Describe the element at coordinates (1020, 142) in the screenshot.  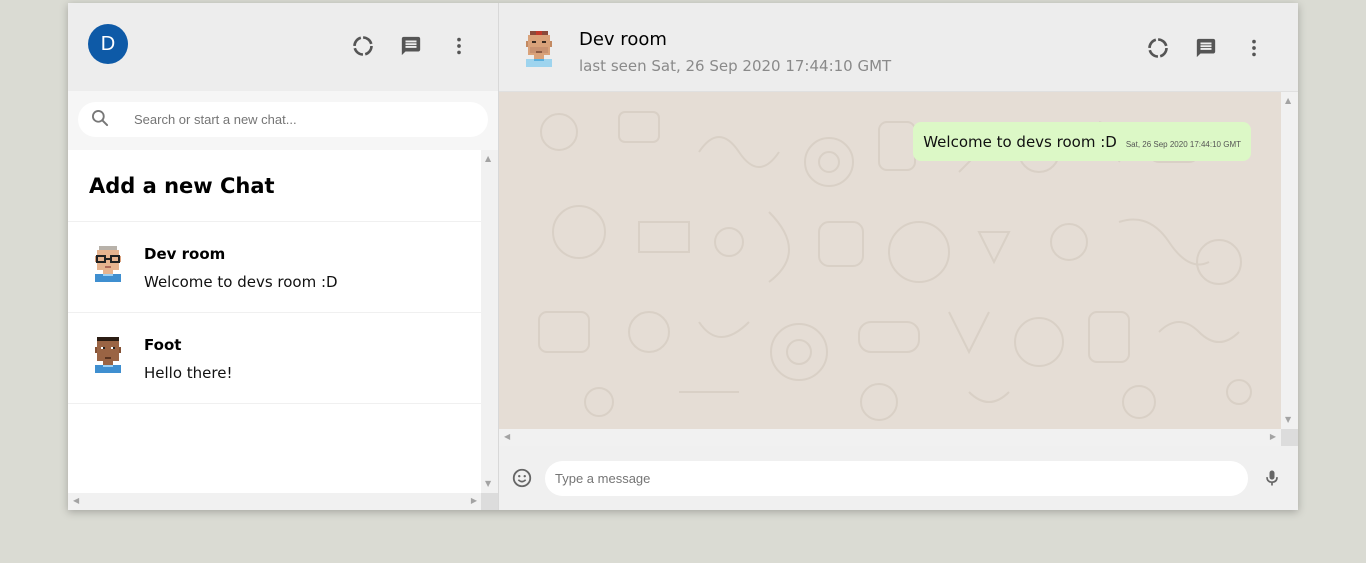
I see `message-text: Welcome to devs room :D` at that location.